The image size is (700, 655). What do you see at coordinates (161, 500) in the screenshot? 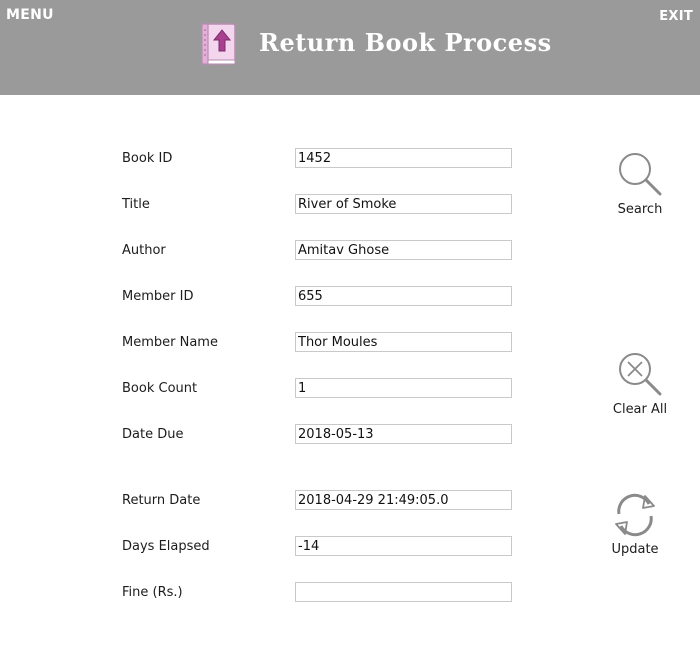
I see `label-return-date: Return Date` at bounding box center [161, 500].